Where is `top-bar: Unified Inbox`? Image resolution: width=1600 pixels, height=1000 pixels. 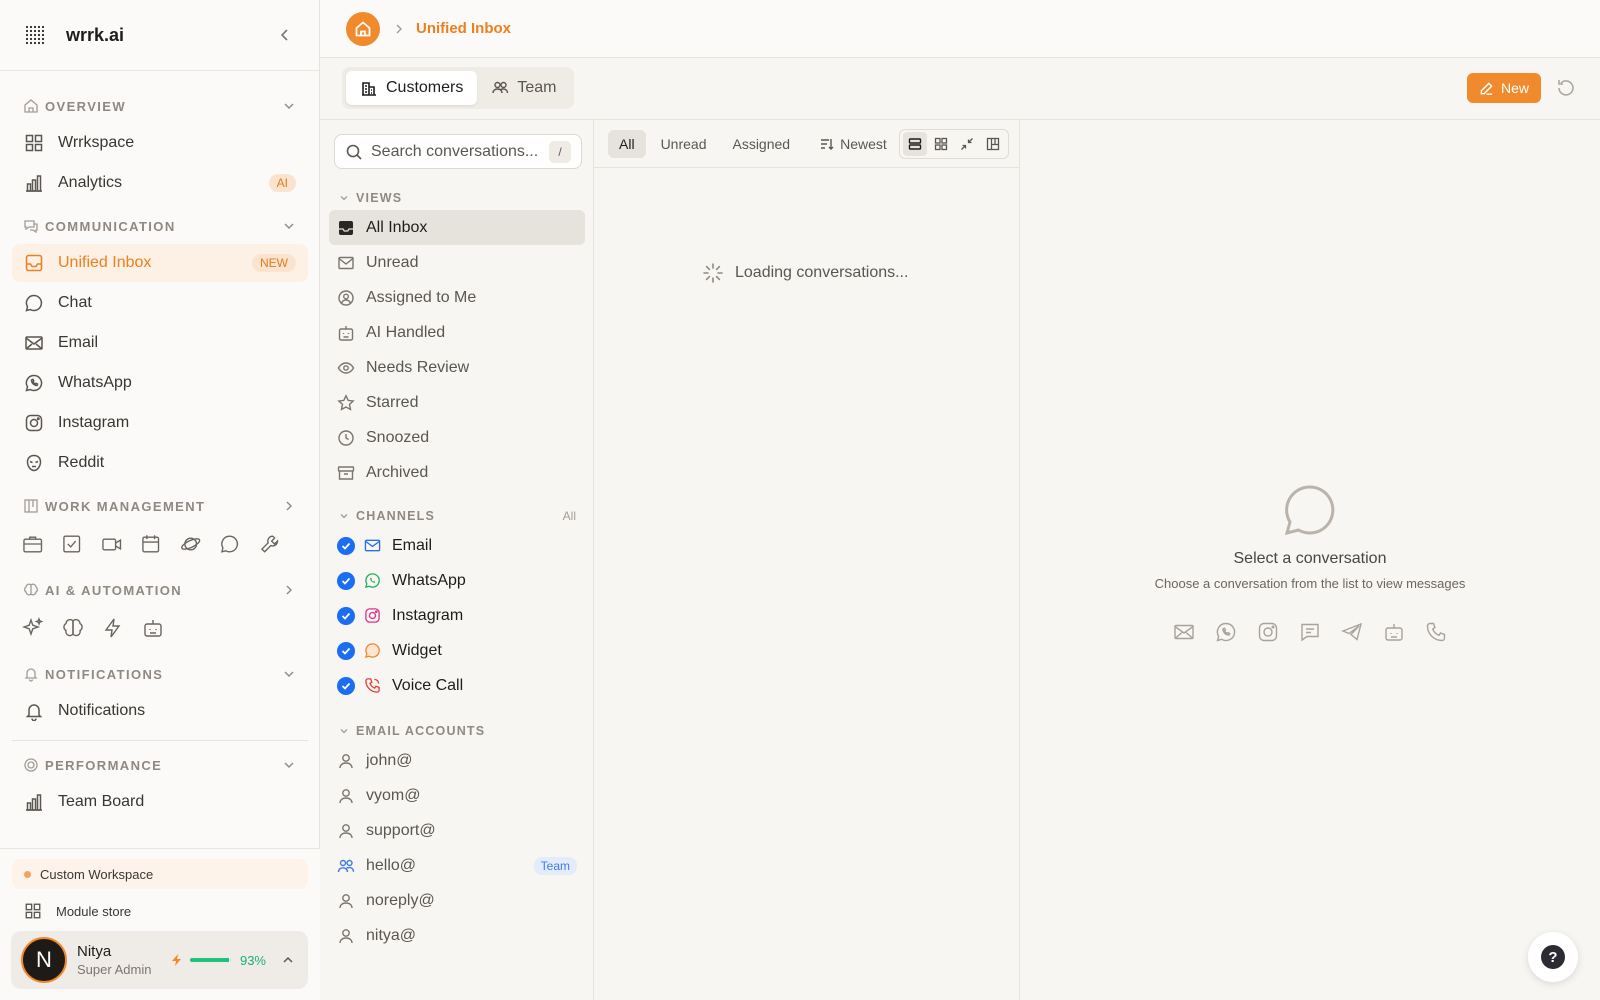 top-bar: Unified Inbox is located at coordinates (960, 29).